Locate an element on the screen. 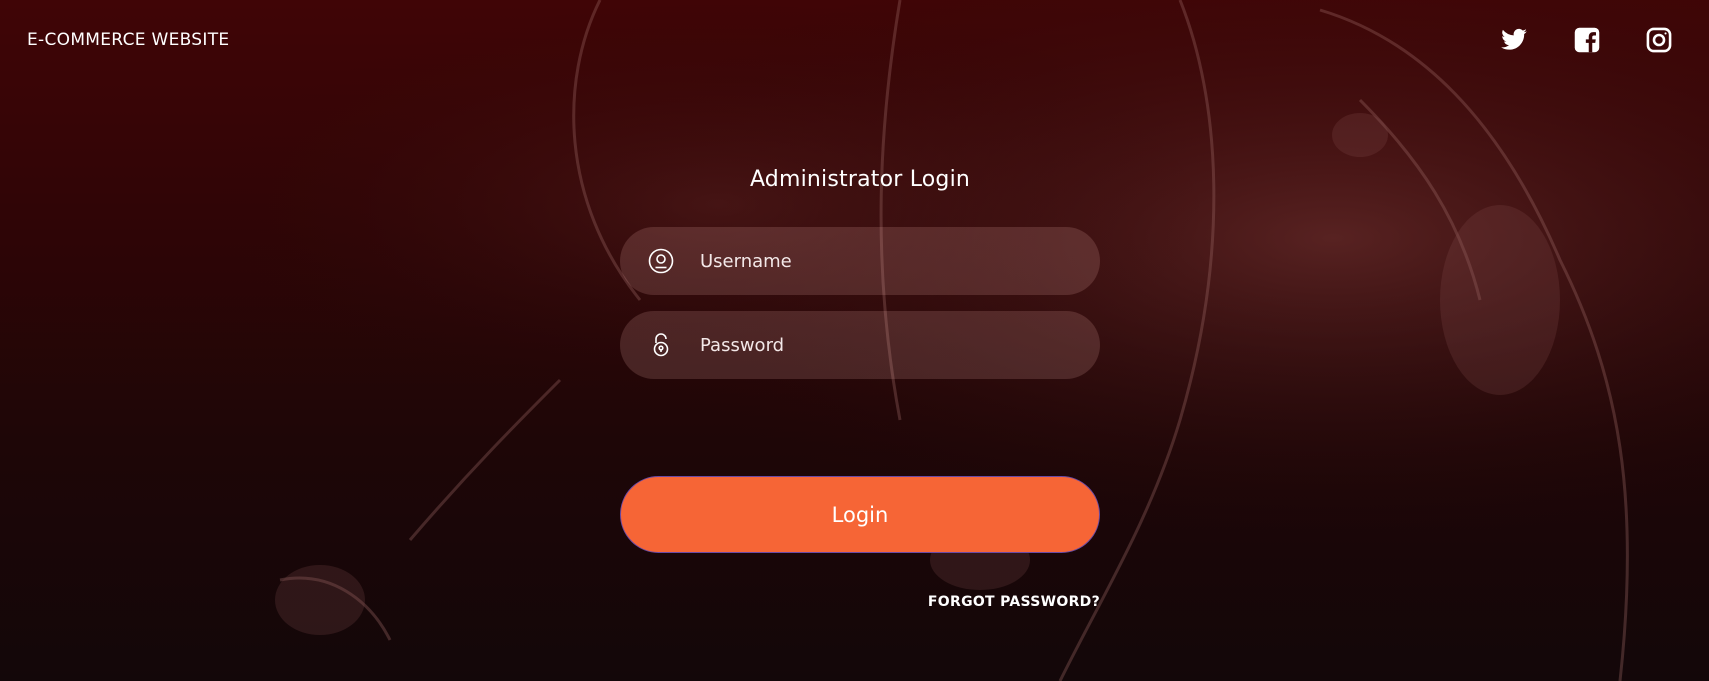 This screenshot has width=1709, height=681. username-field is located at coordinates (860, 261).